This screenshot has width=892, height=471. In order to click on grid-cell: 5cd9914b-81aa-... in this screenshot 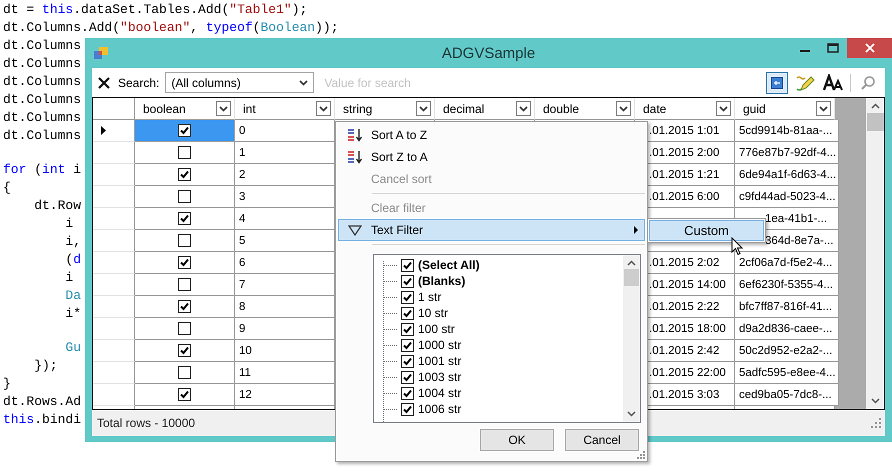, I will do `click(787, 131)`.